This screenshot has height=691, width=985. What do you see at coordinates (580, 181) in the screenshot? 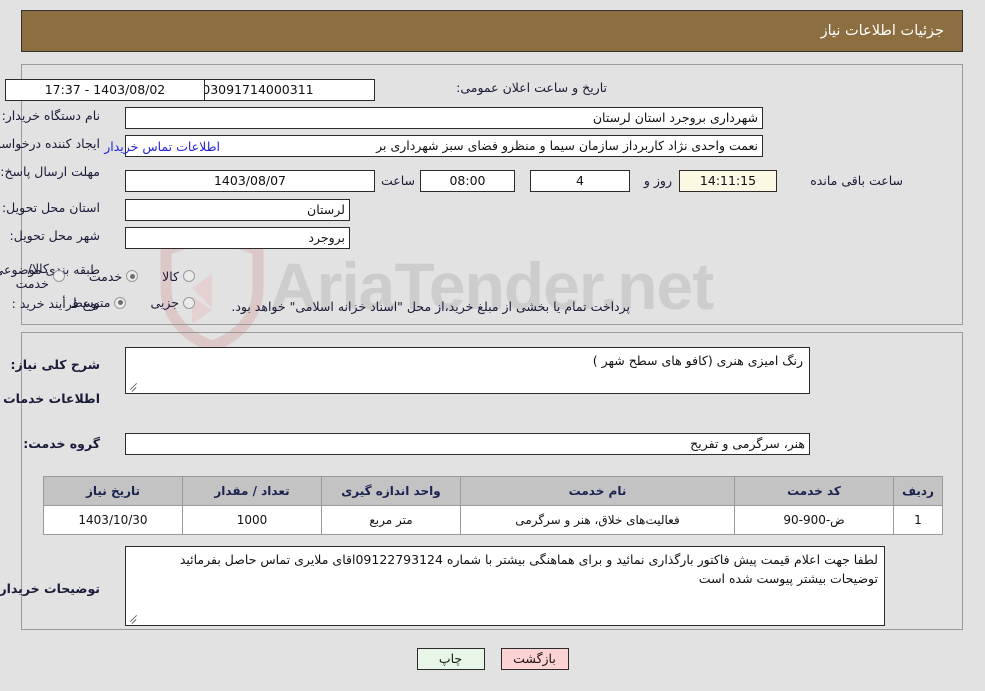
I see `deadline-days-value: 4` at bounding box center [580, 181].